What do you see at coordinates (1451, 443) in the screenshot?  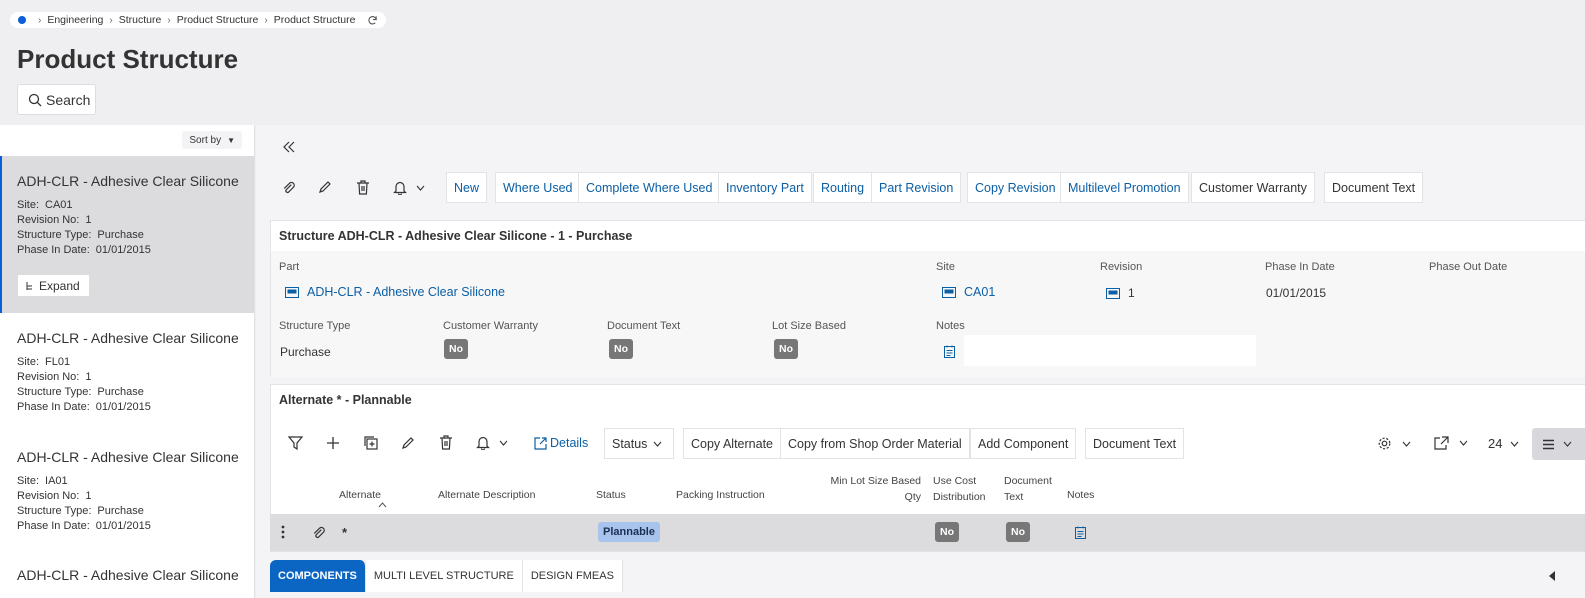 I see `export-menu` at bounding box center [1451, 443].